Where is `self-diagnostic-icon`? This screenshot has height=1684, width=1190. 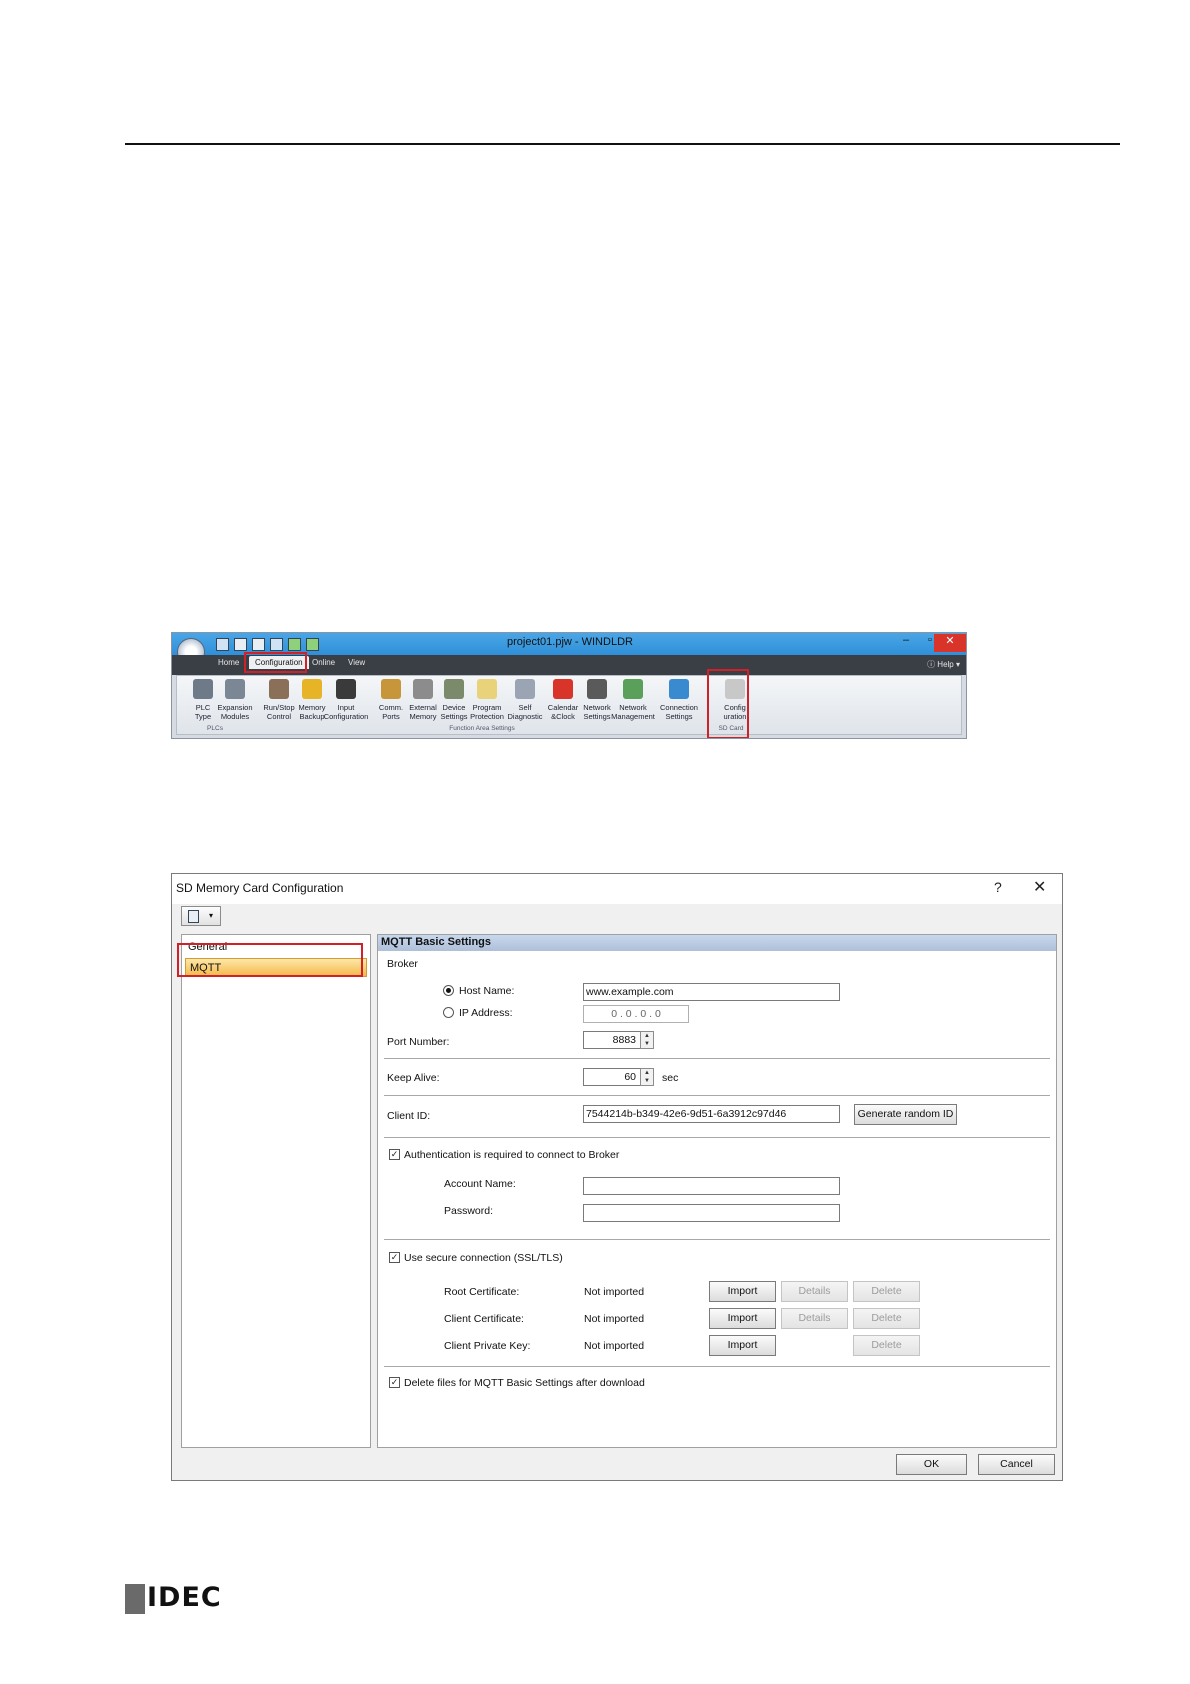 self-diagnostic-icon is located at coordinates (525, 689).